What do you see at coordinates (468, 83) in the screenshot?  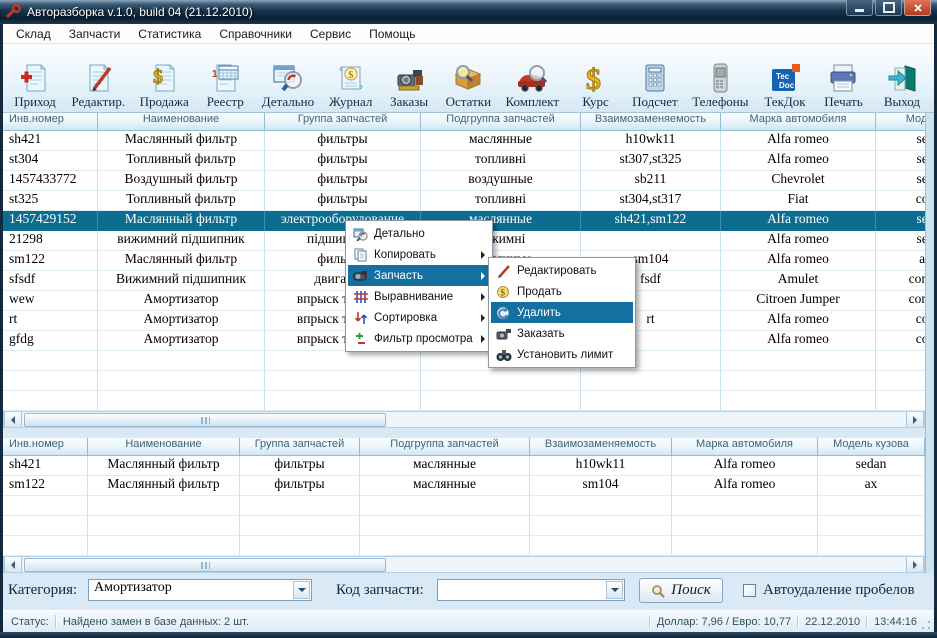 I see `toolbar-button-stock-box: Остатки` at bounding box center [468, 83].